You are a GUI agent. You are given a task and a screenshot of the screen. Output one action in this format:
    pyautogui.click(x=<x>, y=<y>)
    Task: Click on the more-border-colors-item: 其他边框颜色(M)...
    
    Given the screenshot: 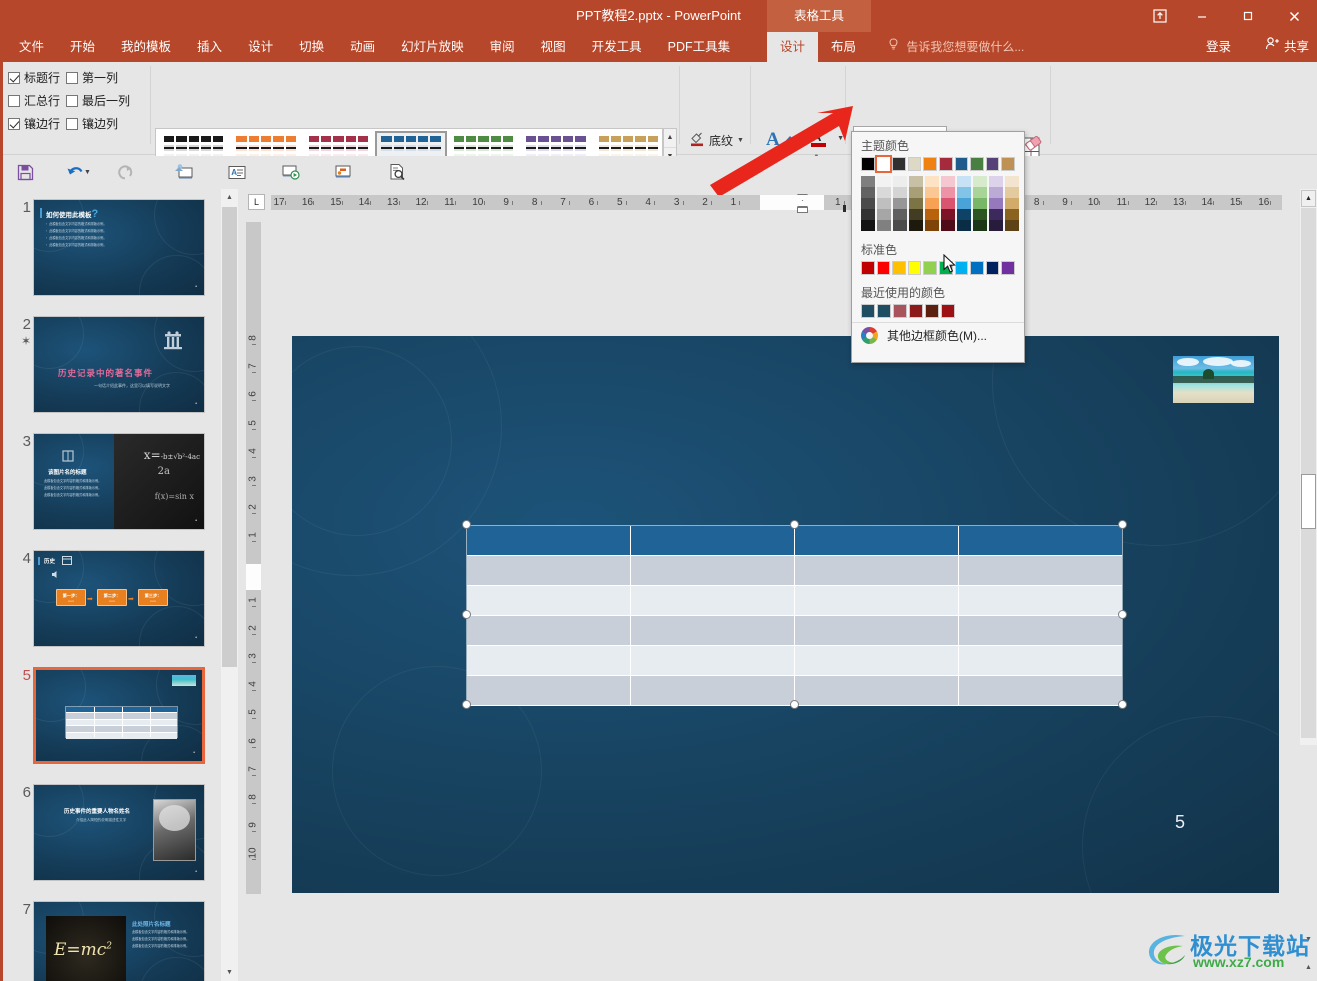 What is the action you would take?
    pyautogui.click(x=938, y=335)
    